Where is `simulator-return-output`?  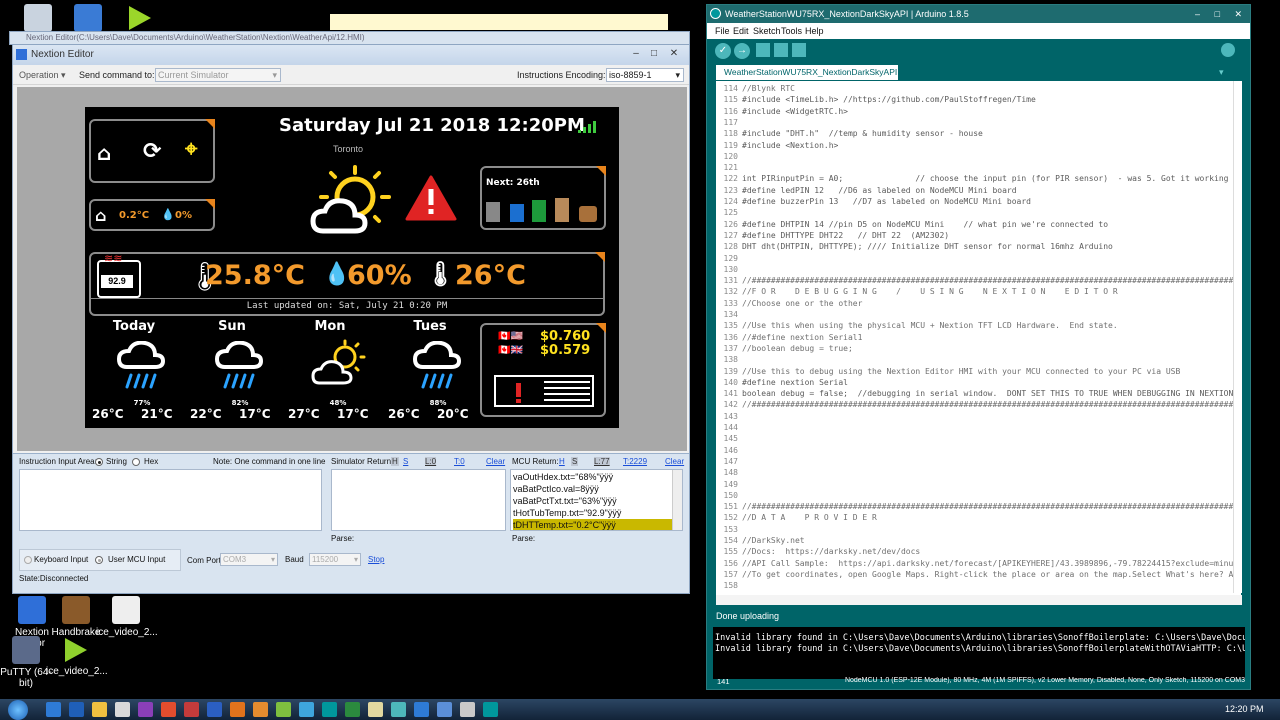 simulator-return-output is located at coordinates (418, 500).